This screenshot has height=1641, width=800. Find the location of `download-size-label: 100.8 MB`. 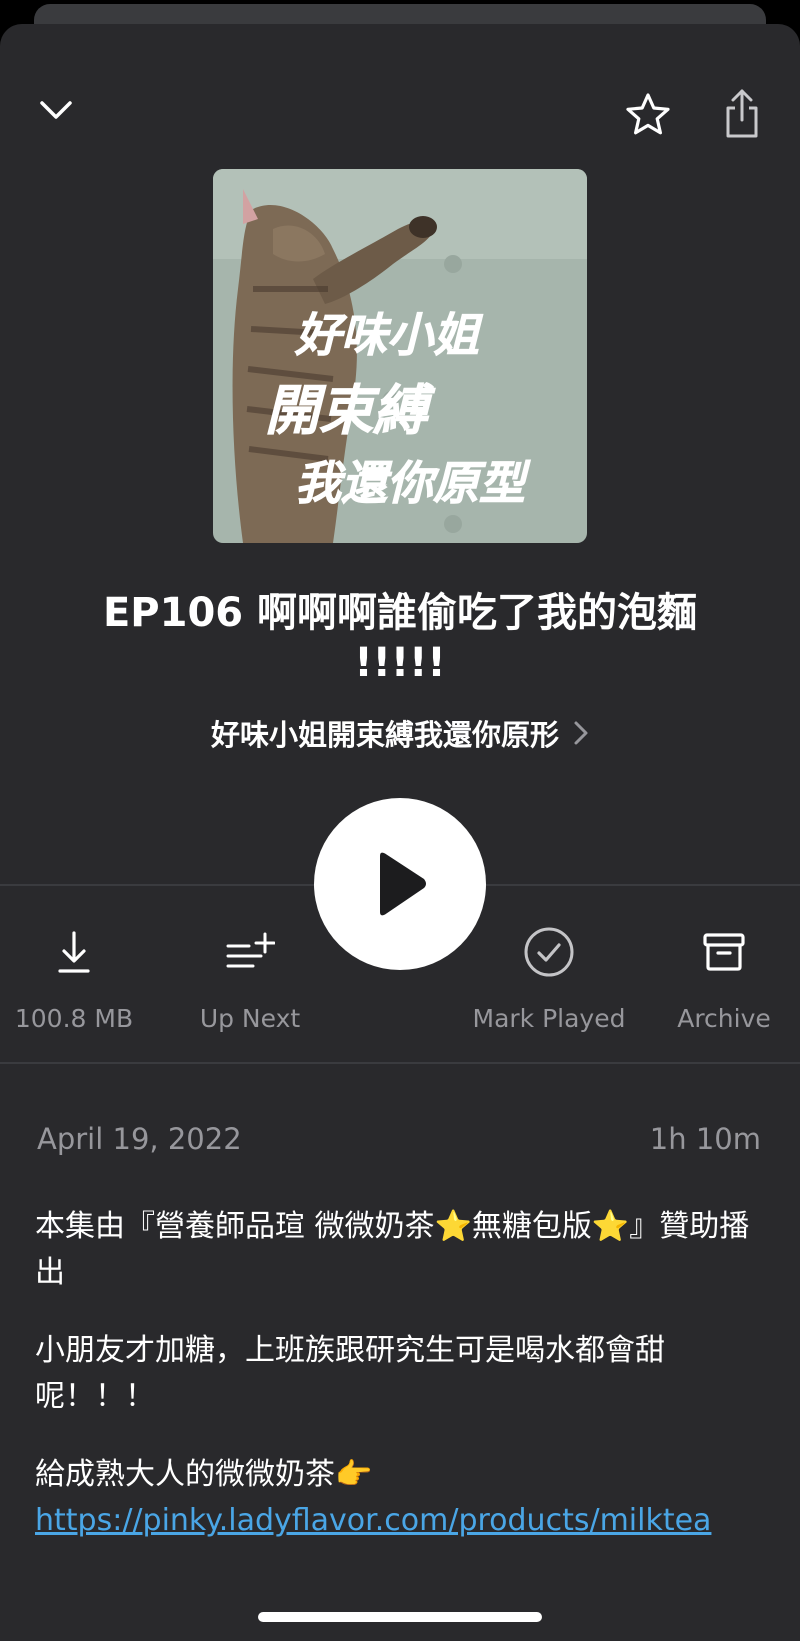

download-size-label: 100.8 MB is located at coordinates (74, 1018).